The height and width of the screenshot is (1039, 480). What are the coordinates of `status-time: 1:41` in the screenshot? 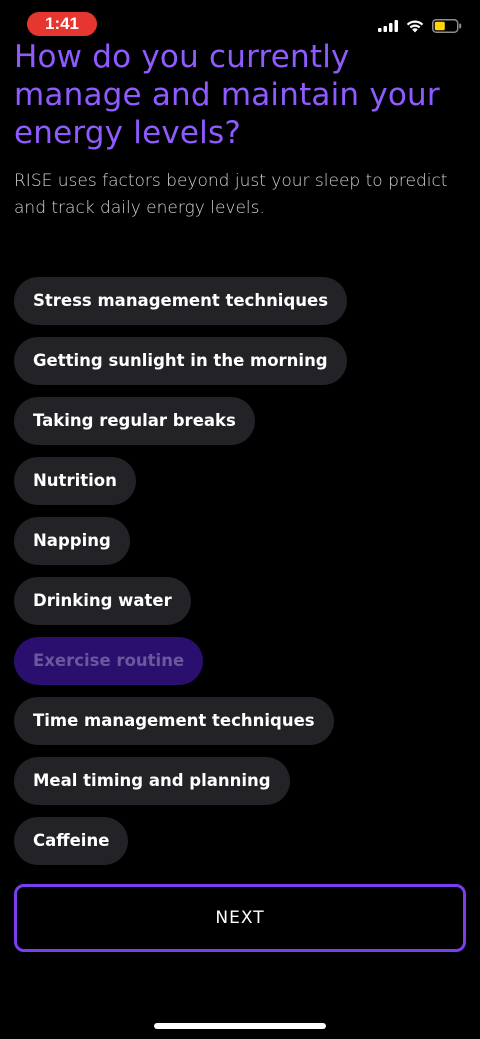 It's located at (62, 24).